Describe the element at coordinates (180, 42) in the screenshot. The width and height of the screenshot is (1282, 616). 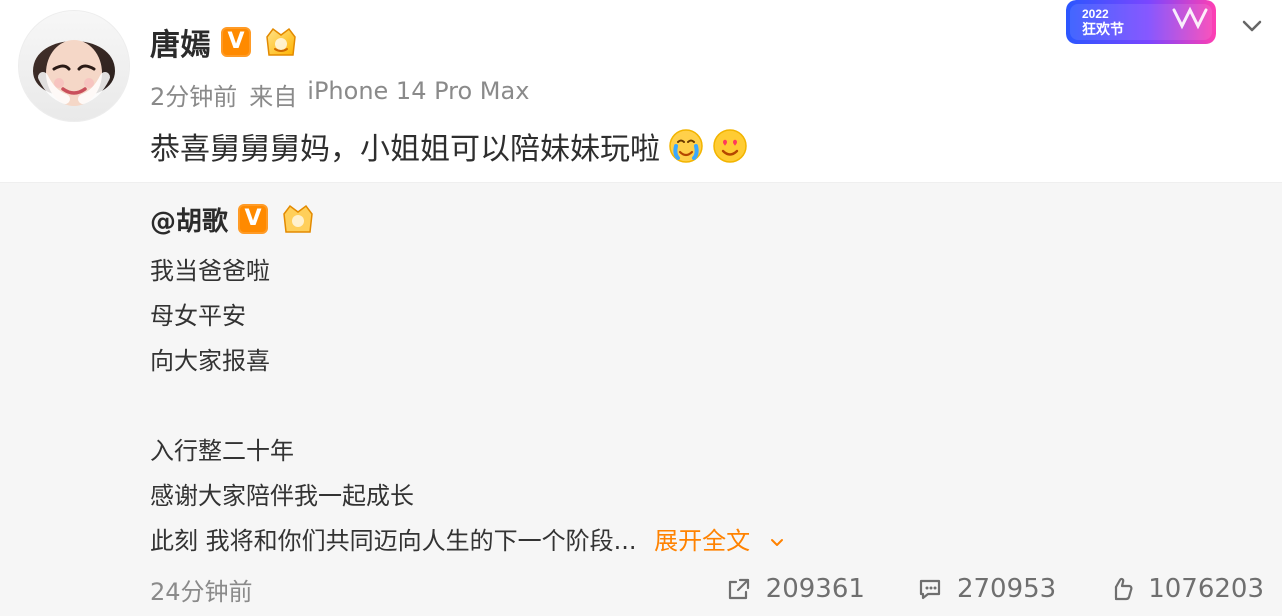
I see `author-name: 唐嫣` at that location.